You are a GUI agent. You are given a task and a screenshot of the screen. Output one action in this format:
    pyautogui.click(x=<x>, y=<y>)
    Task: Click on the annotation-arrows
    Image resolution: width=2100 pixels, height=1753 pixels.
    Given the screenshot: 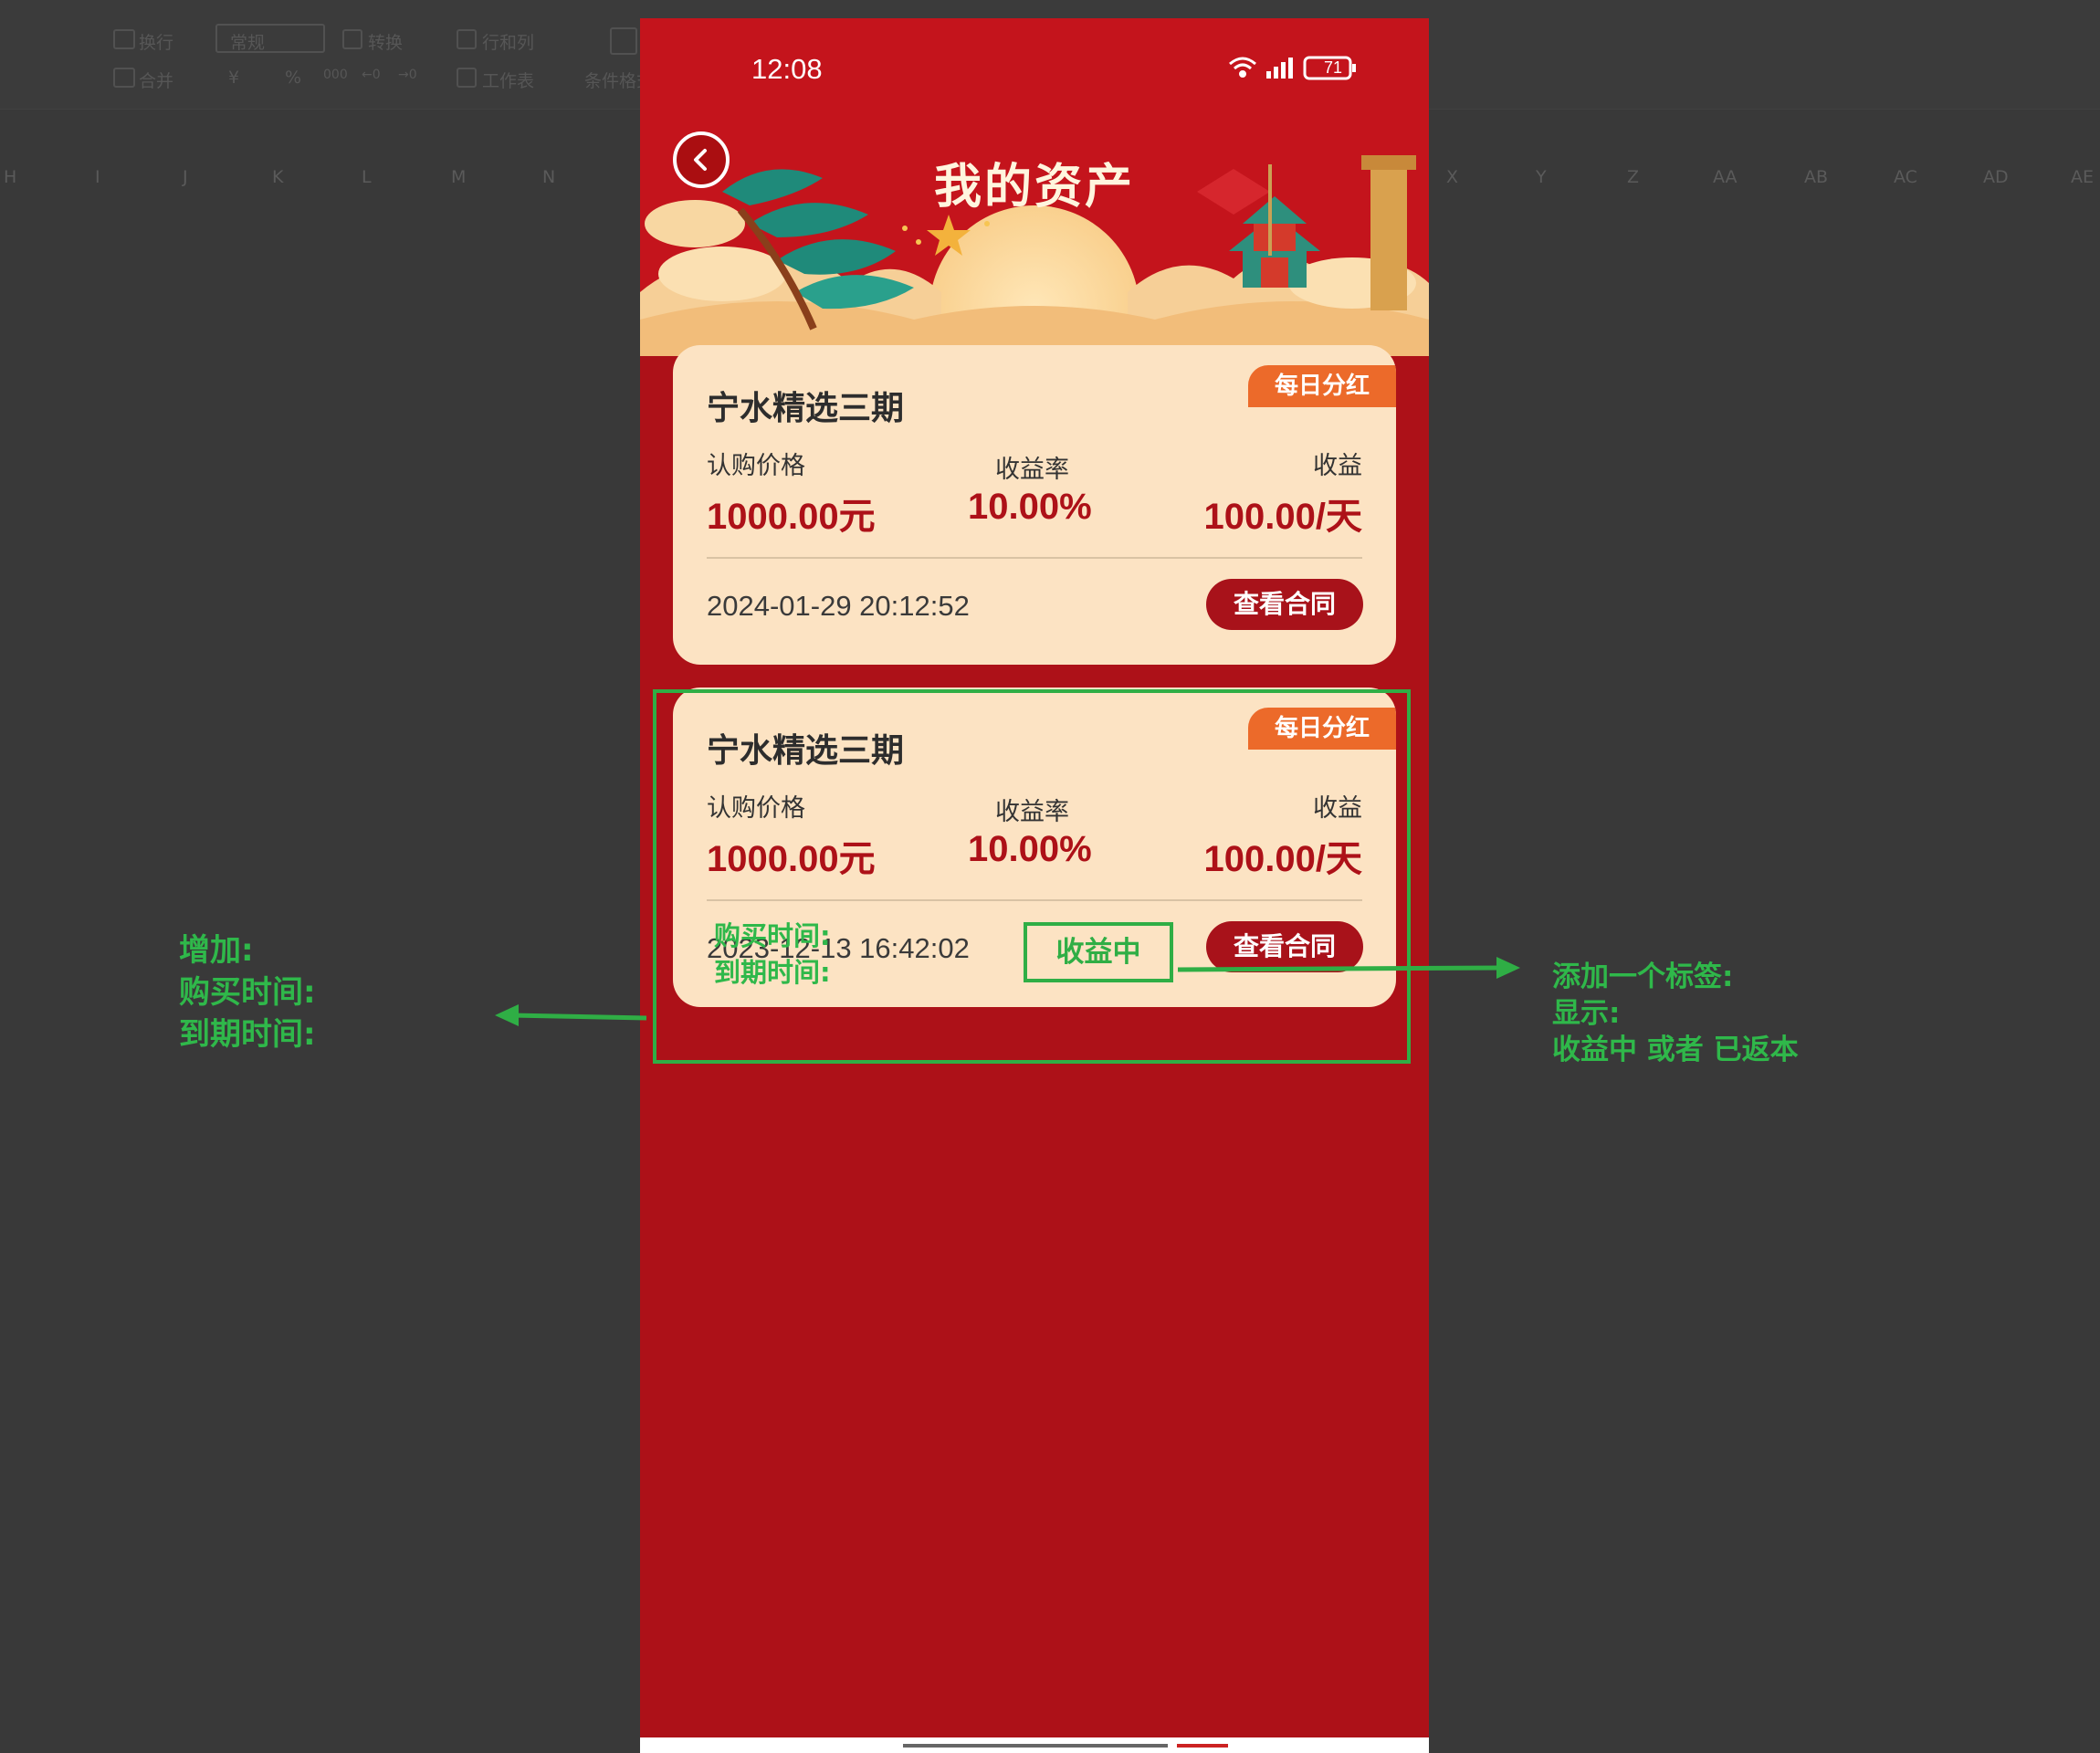 What is the action you would take?
    pyautogui.click(x=1007, y=991)
    